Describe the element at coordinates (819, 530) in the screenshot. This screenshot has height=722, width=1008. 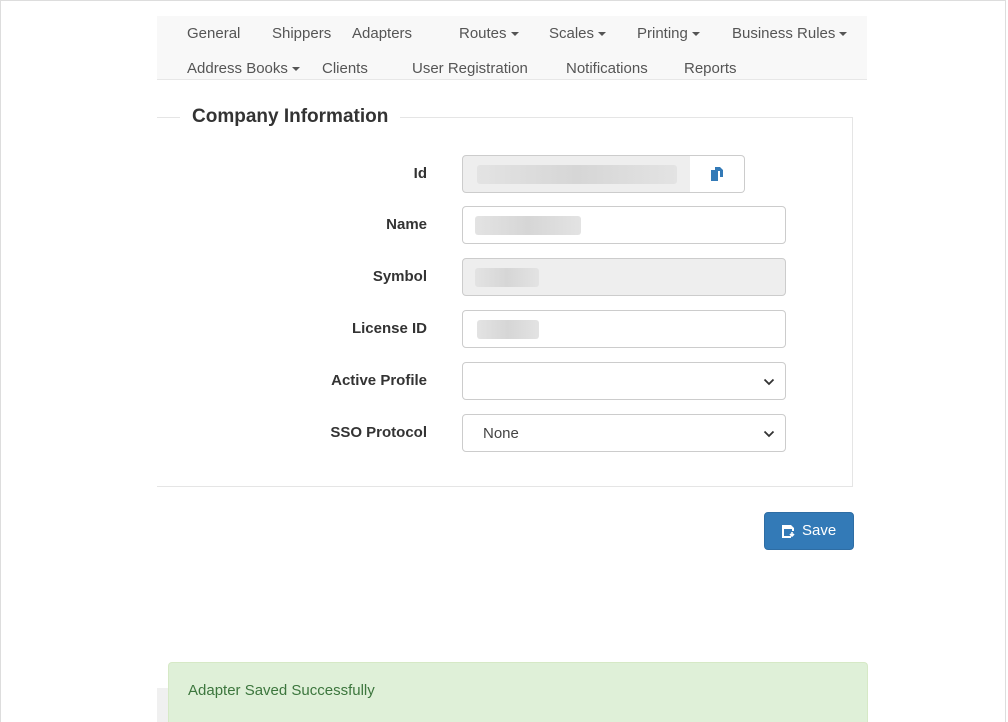
I see `save-button-label: Save` at that location.